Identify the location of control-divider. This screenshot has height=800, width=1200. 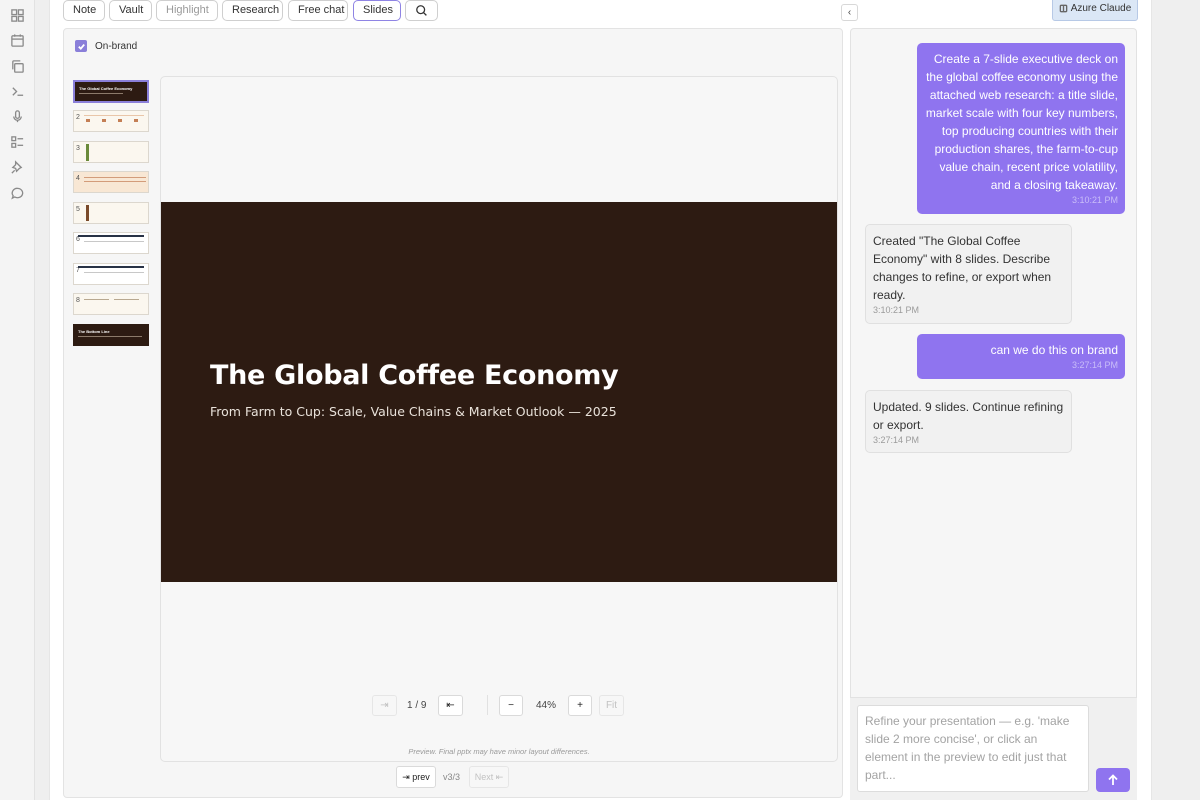
(487, 705).